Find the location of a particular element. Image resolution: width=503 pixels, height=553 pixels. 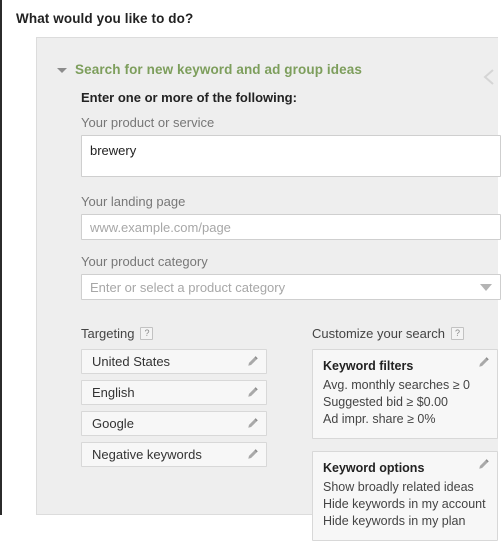

page-title: What would you like to do? is located at coordinates (105, 18).